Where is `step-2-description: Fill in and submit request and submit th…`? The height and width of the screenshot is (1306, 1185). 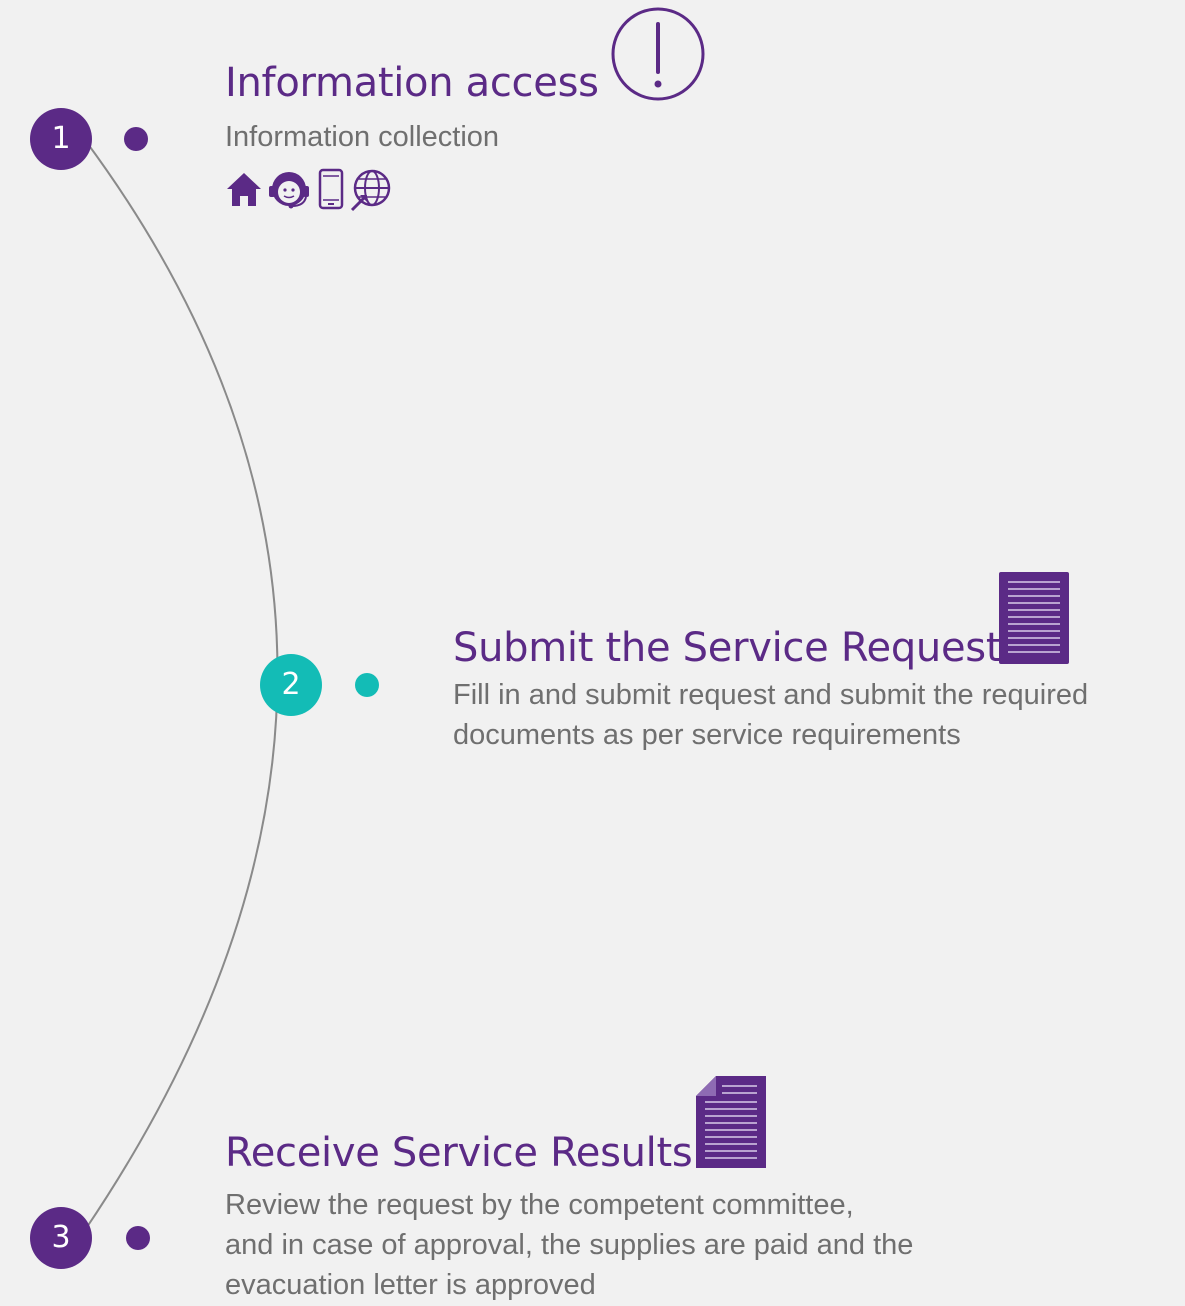 step-2-description: Fill in and submit request and submit th… is located at coordinates (770, 715).